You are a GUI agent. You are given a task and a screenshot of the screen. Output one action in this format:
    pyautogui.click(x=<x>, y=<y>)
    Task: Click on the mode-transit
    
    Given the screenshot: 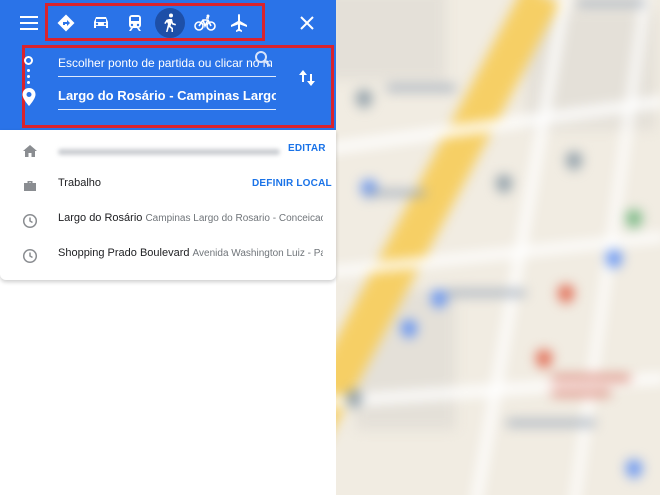 What is the action you would take?
    pyautogui.click(x=135, y=23)
    